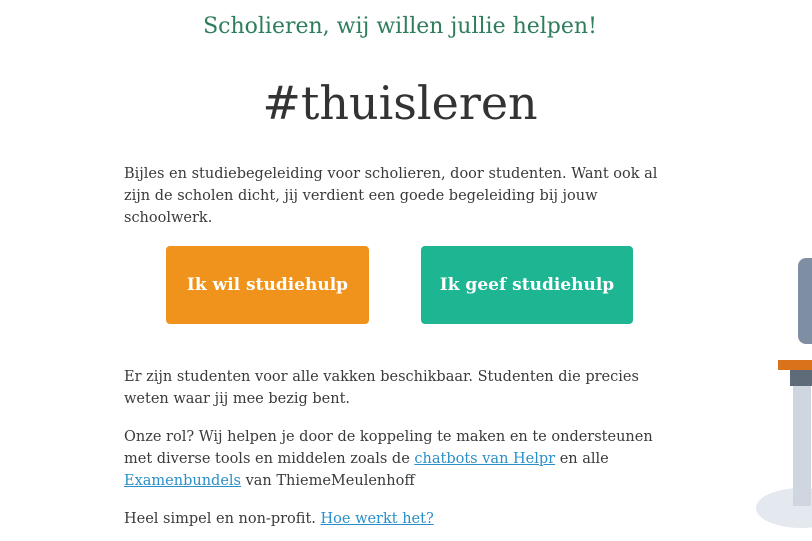 Image resolution: width=812 pixels, height=541 pixels. What do you see at coordinates (267, 285) in the screenshot?
I see `want-help-button: Ik wil studiehulp` at bounding box center [267, 285].